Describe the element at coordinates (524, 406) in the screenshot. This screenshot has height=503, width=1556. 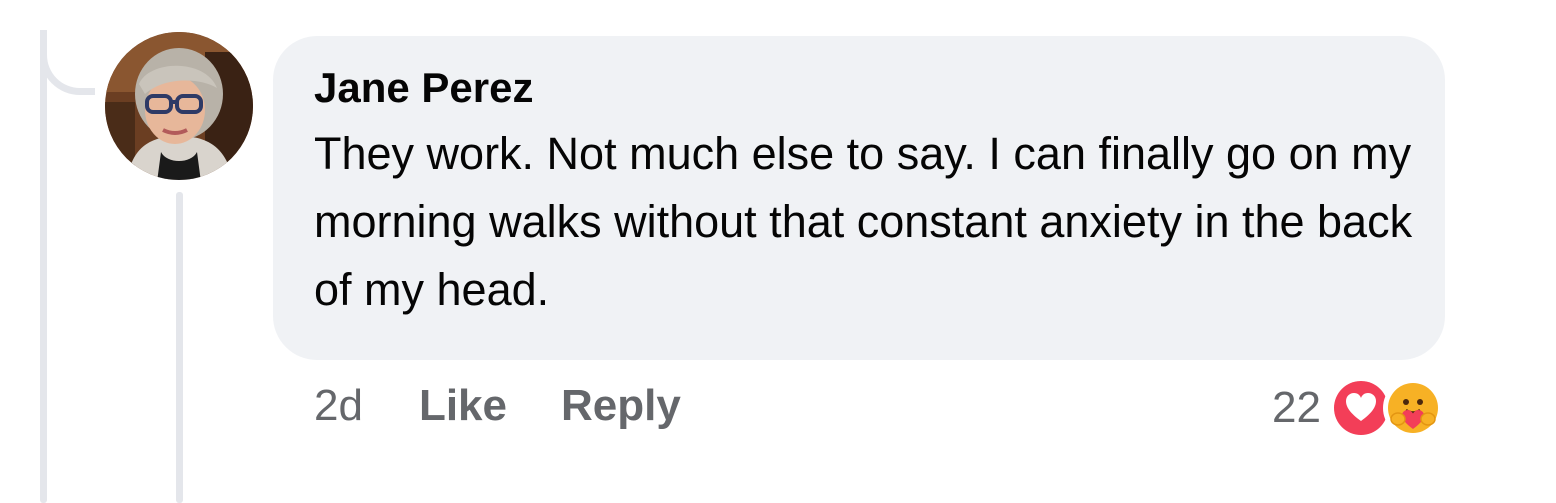
I see `comment-actions: 2d Like Reply` at that location.